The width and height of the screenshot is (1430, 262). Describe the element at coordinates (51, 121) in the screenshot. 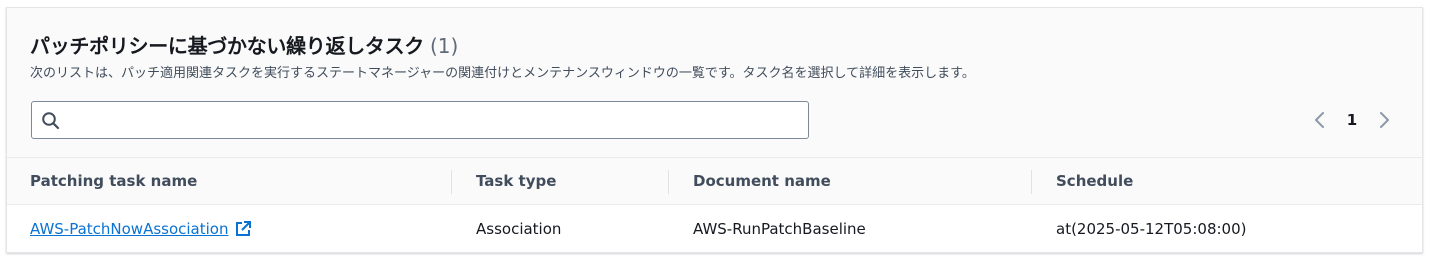

I see `search-icon` at that location.